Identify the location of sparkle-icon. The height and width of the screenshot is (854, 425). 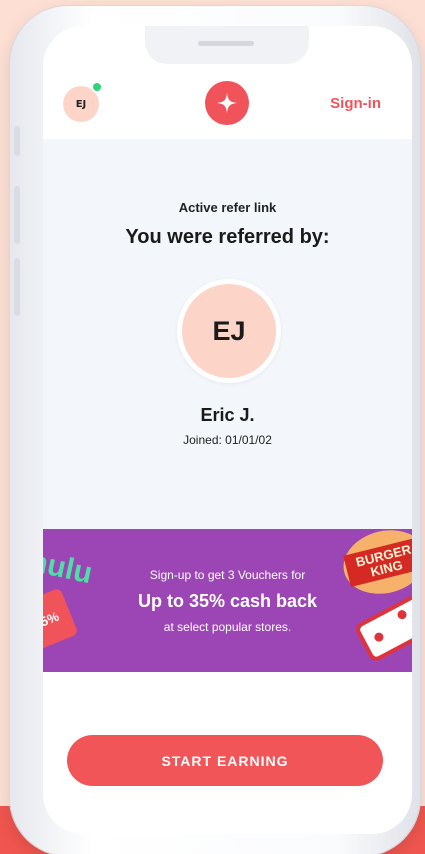
(227, 103).